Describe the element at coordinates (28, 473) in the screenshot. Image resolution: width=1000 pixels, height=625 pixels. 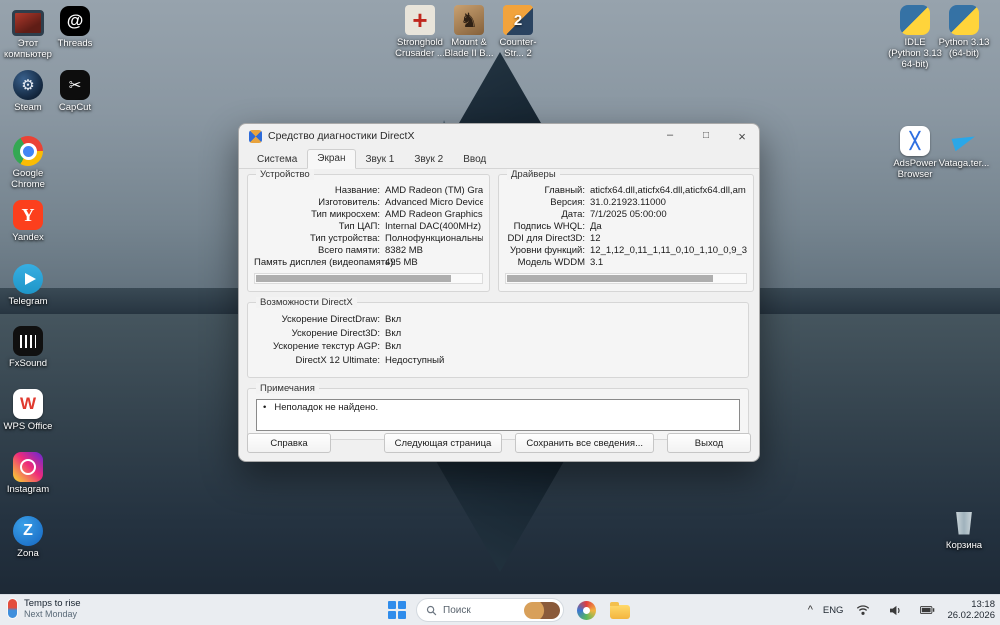
I see `desktop-icon-instagram: Instagram` at that location.